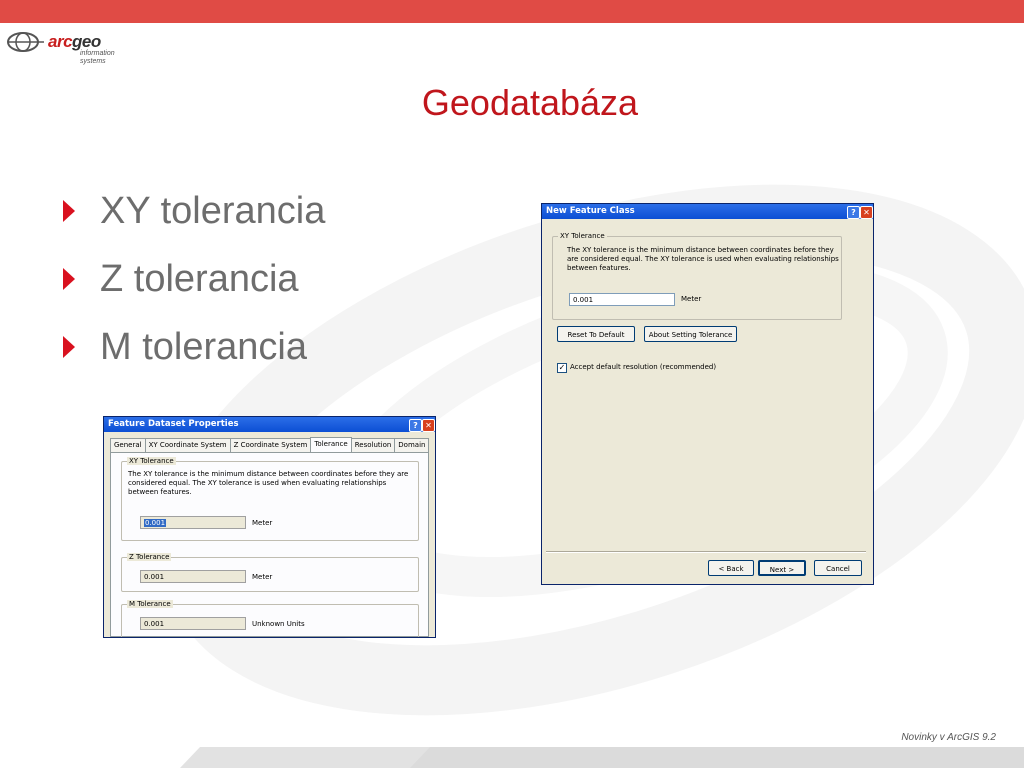 This screenshot has width=1024, height=768. What do you see at coordinates (331, 445) in the screenshot?
I see `tab-tolerance: Tolerance` at bounding box center [331, 445].